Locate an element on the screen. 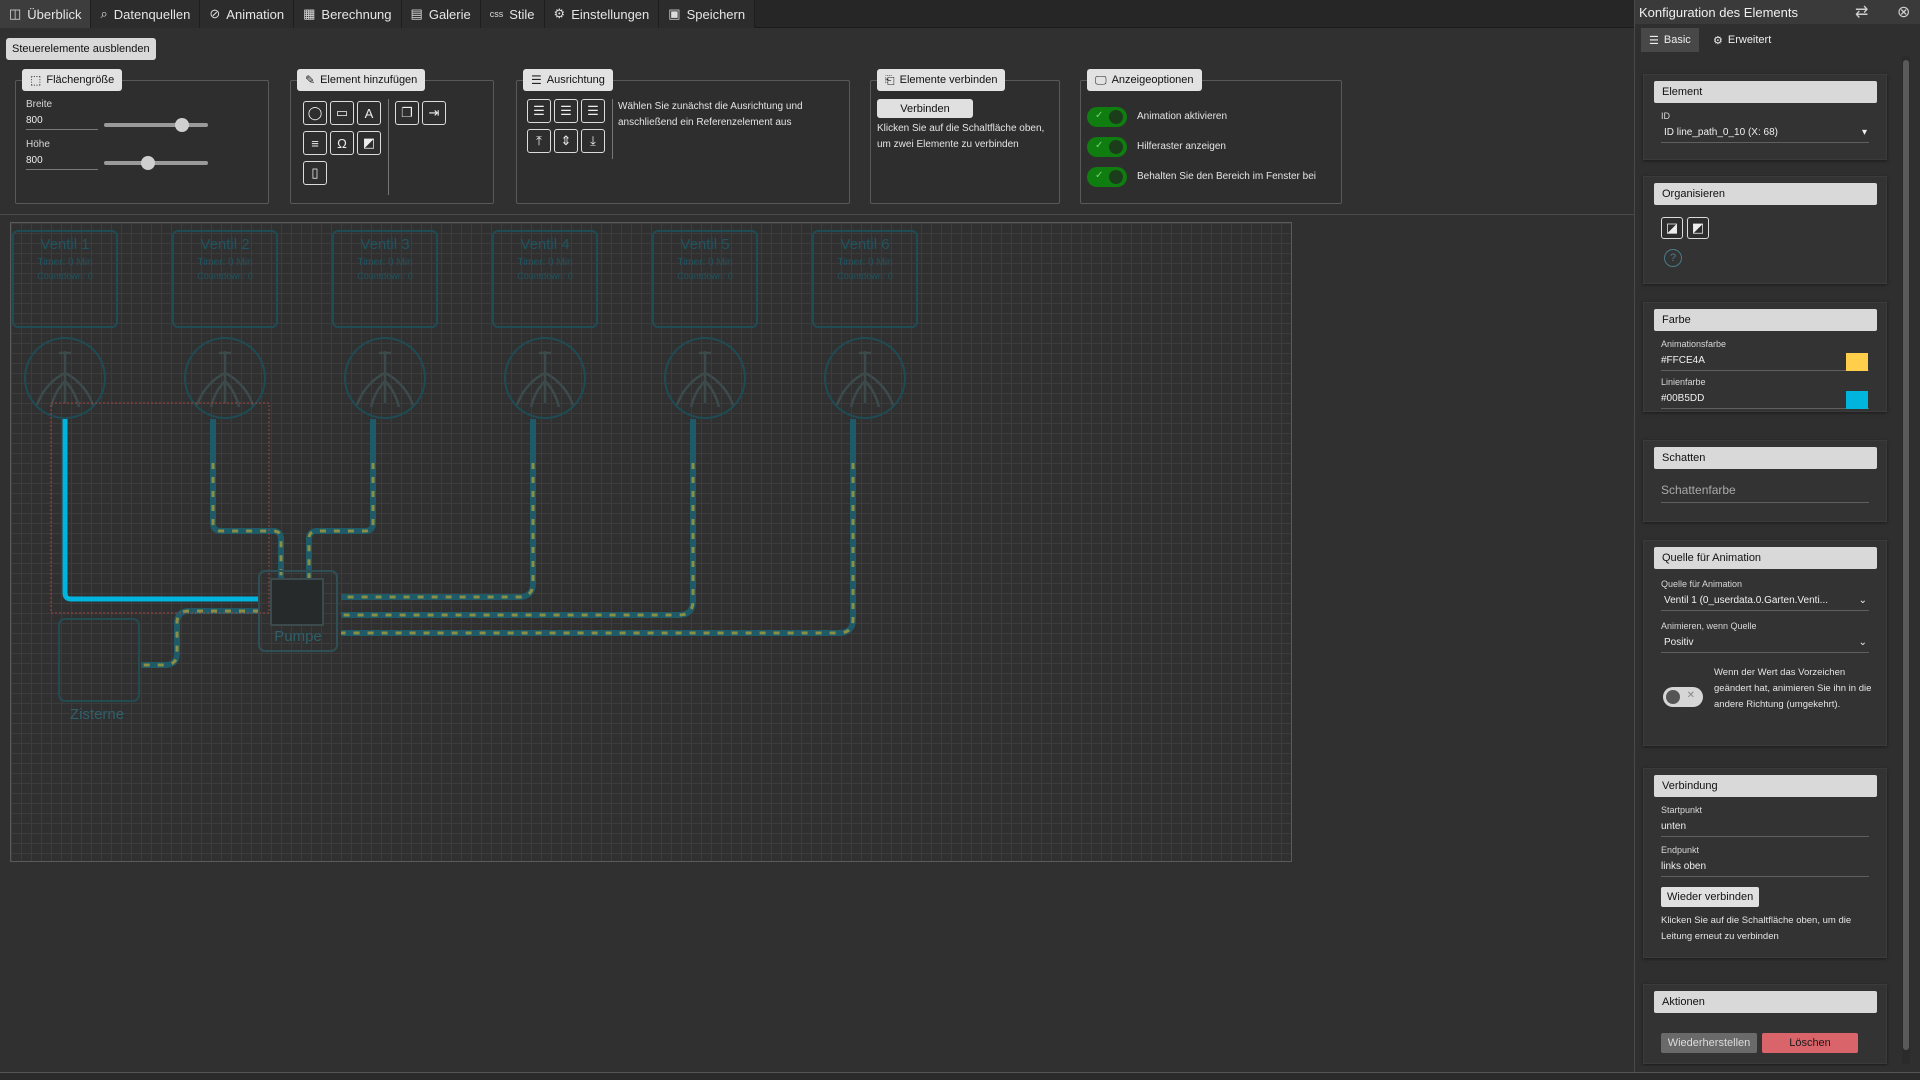 This screenshot has width=1920, height=1080. tab-styles: css Stile is located at coordinates (512, 14).